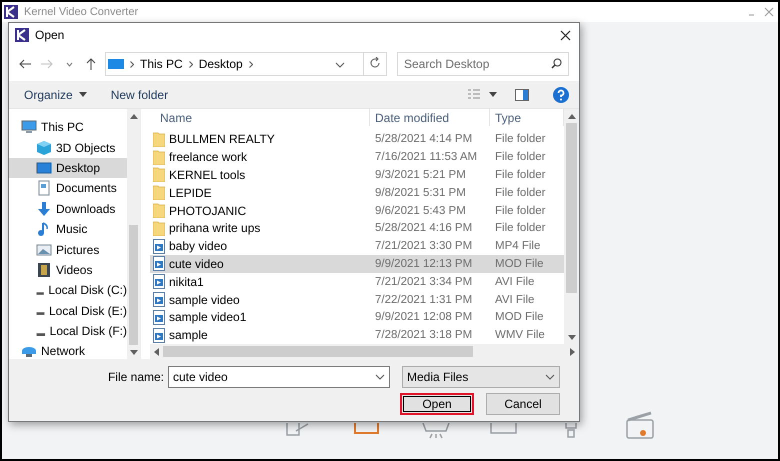  Describe the element at coordinates (156, 352) in the screenshot. I see `scroll-left-icon` at that location.